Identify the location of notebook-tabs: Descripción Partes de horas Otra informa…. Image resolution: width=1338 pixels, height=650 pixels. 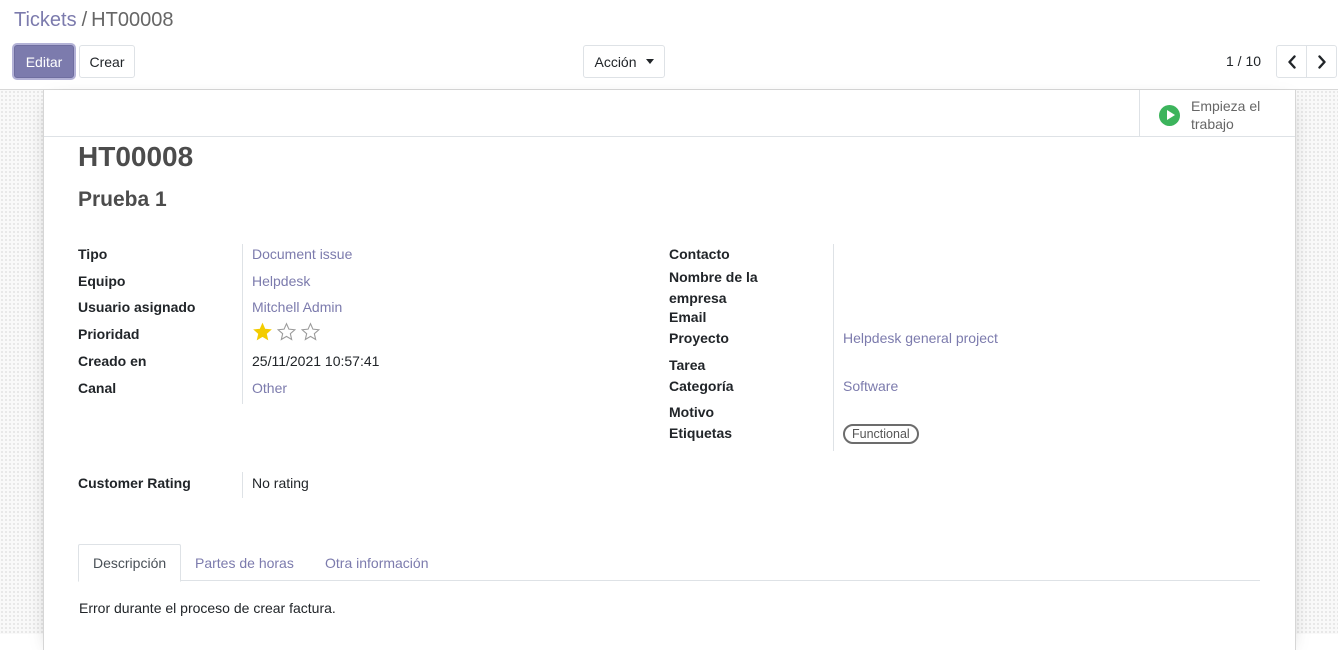
(669, 563).